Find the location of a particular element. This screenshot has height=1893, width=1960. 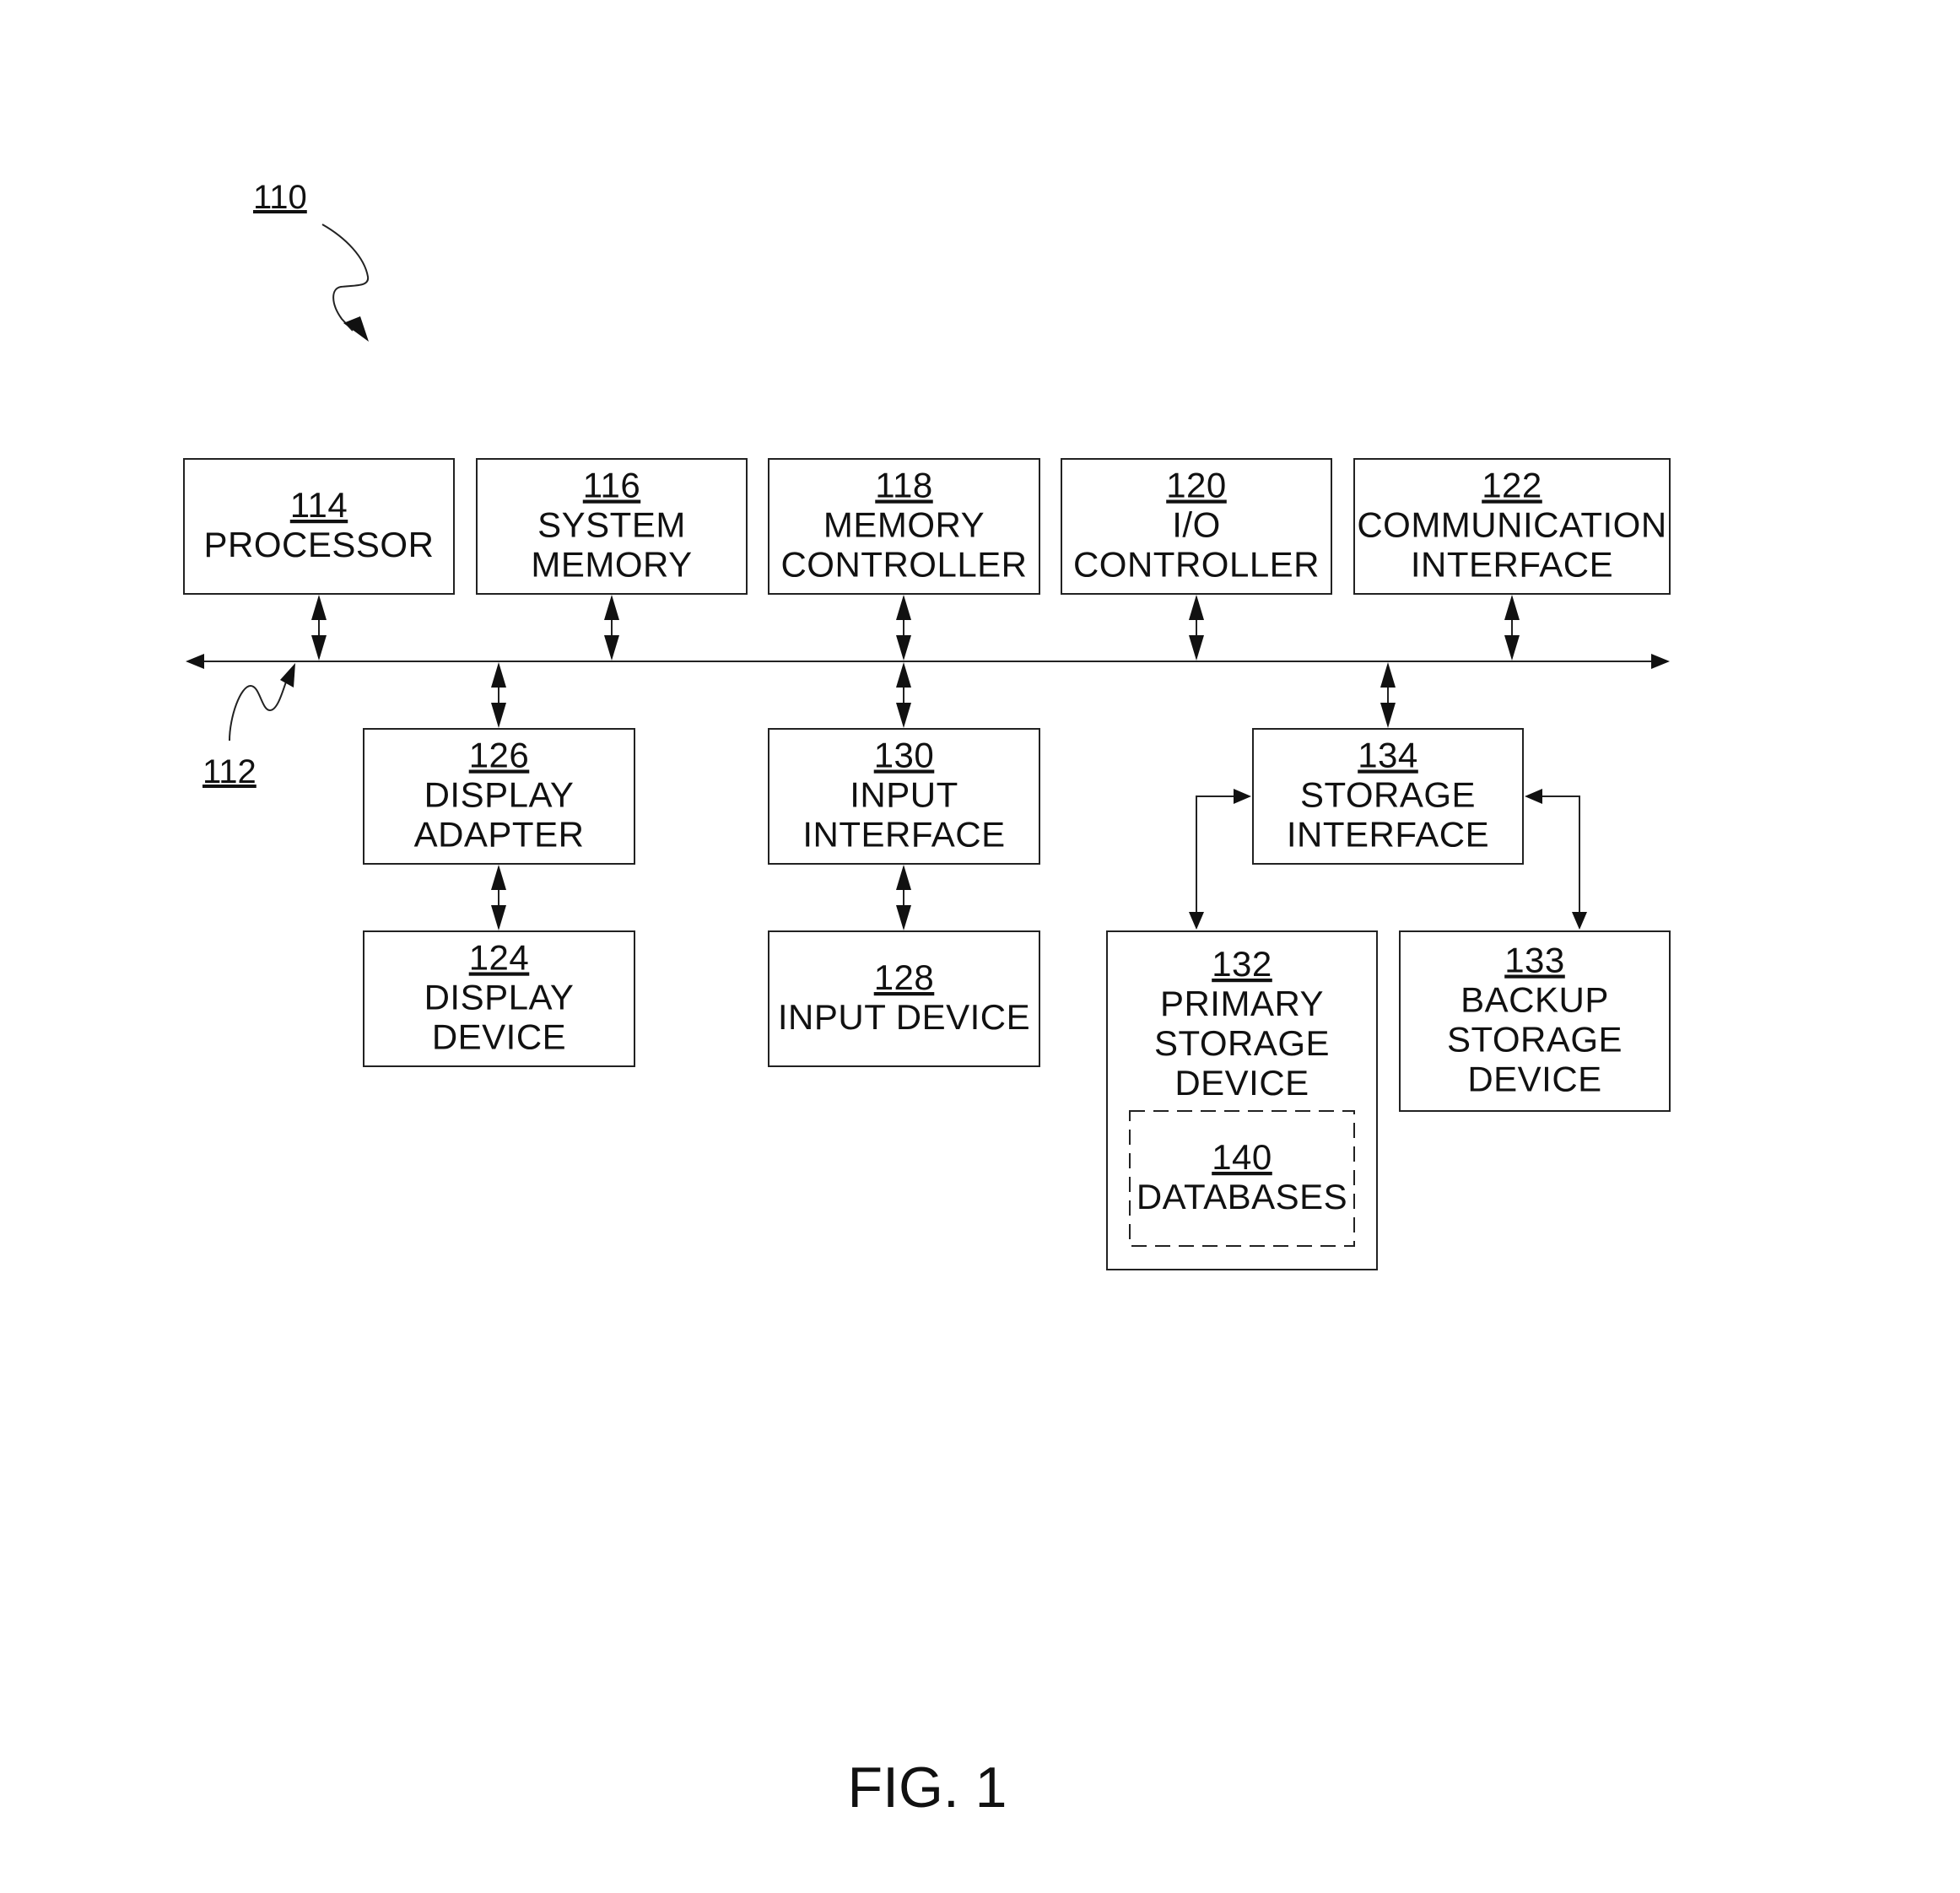

block-processor: 114PROCESSOR is located at coordinates (319, 527).